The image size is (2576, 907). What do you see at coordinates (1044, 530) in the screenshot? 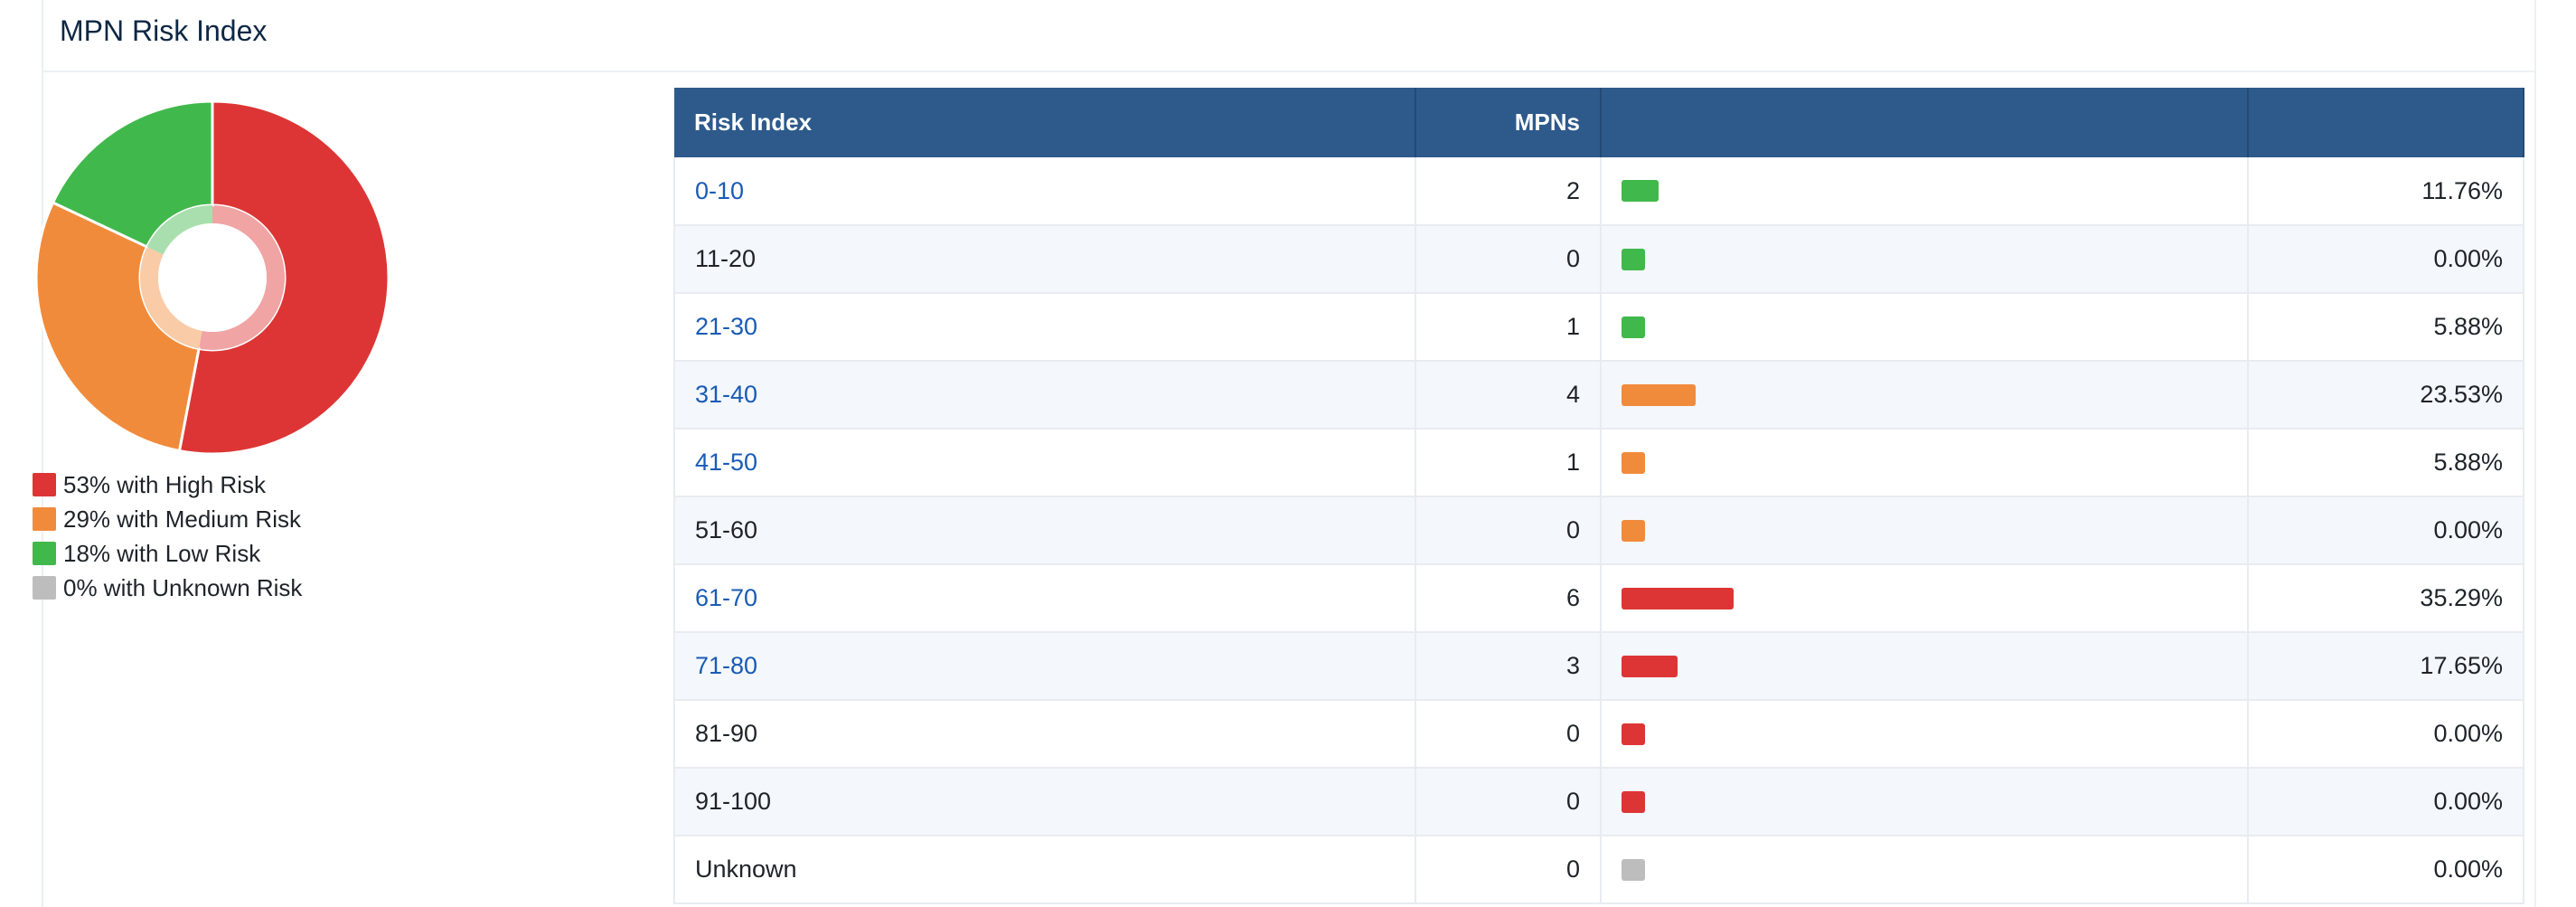
I see `risk-range-cell: 51-60` at bounding box center [1044, 530].